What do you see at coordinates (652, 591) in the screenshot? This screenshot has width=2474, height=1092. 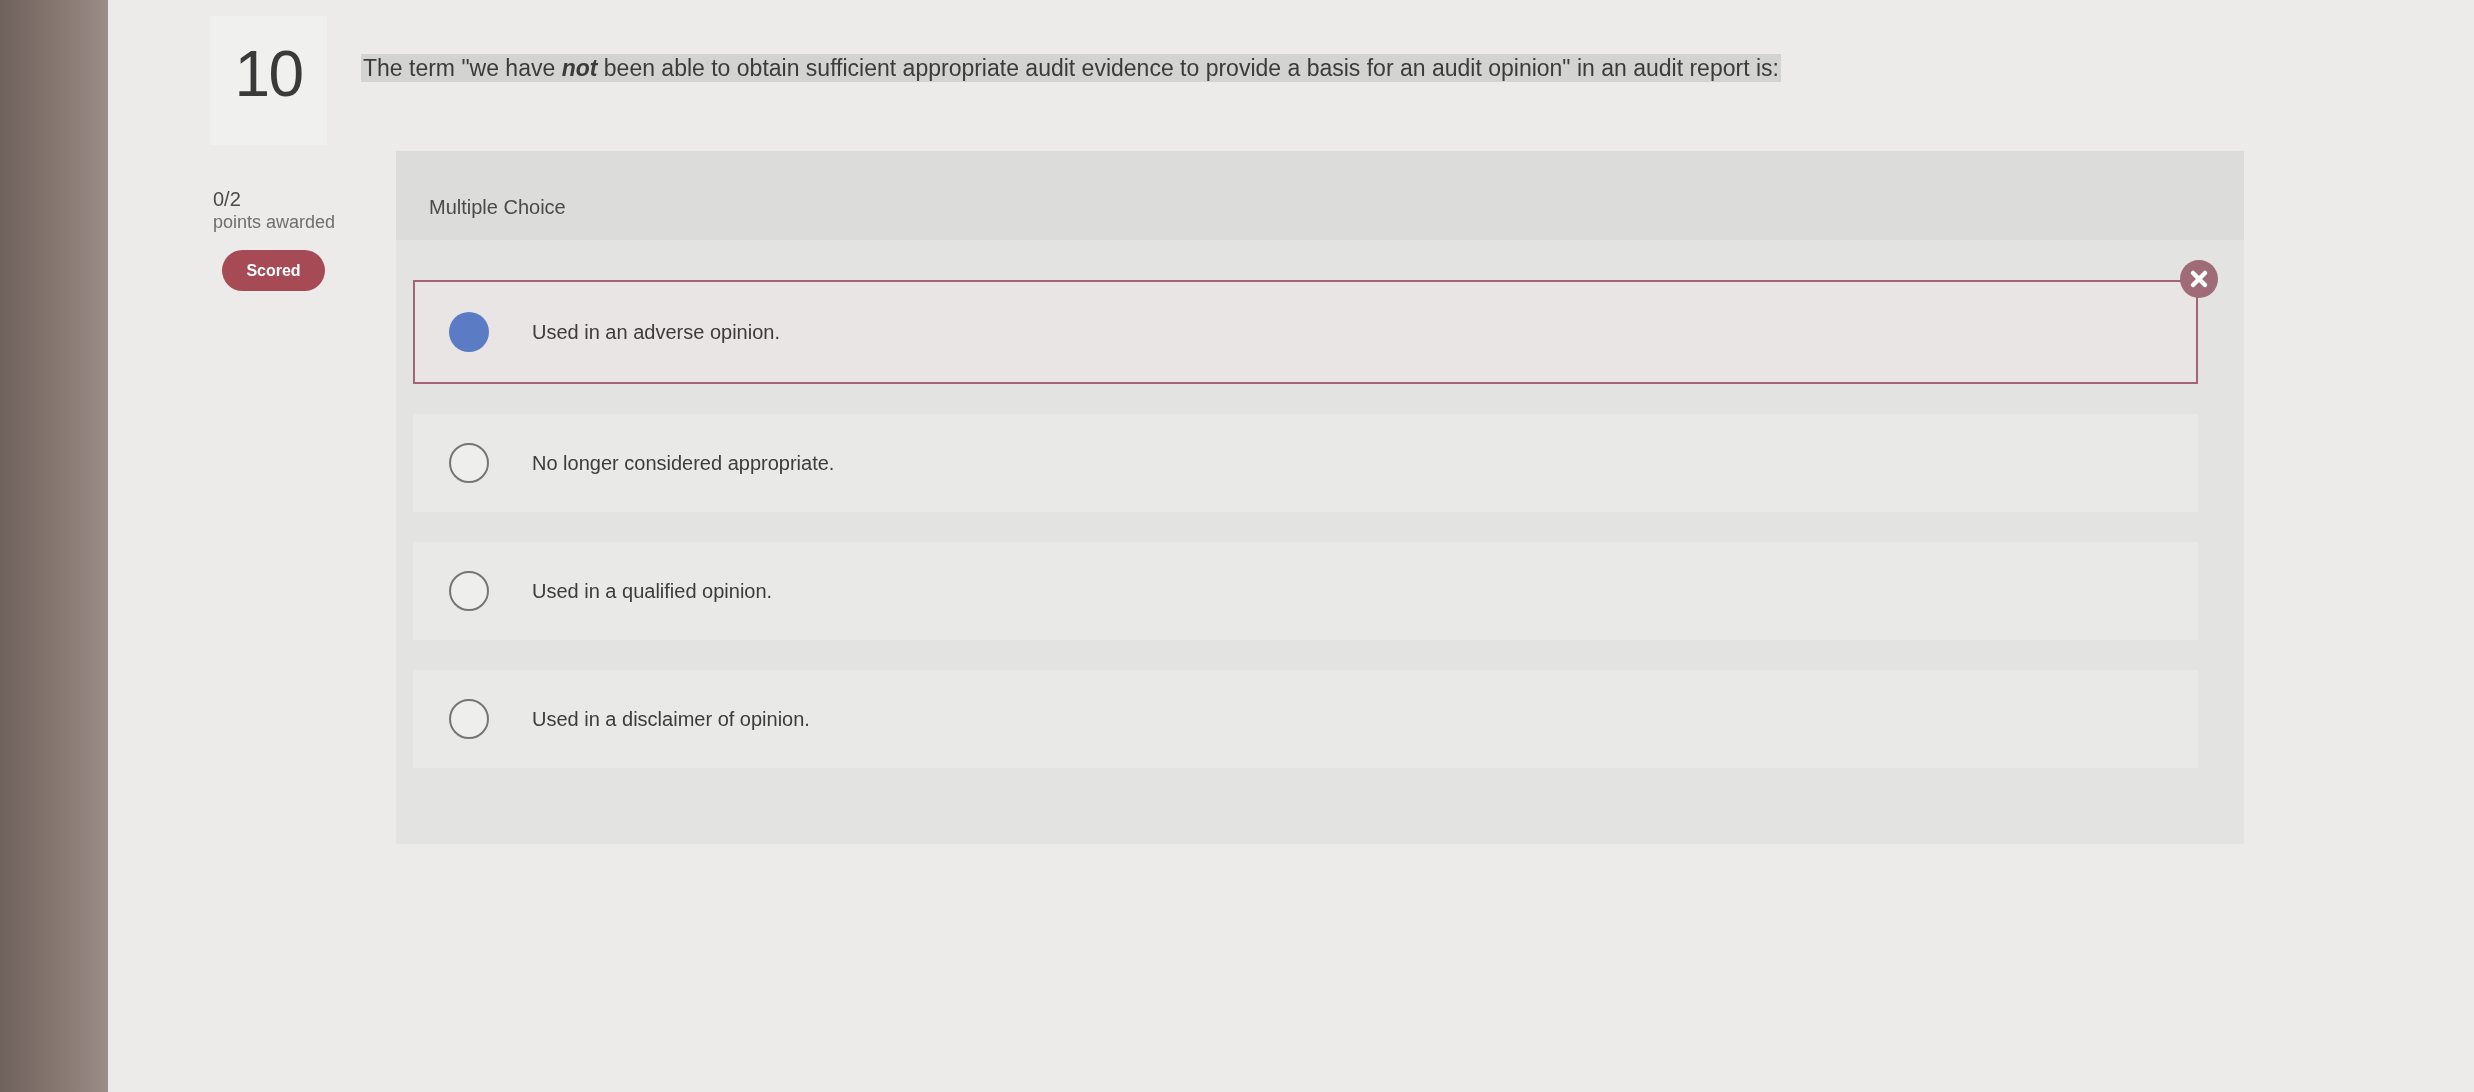 I see `option-text: Used in a qualified opinion.` at bounding box center [652, 591].